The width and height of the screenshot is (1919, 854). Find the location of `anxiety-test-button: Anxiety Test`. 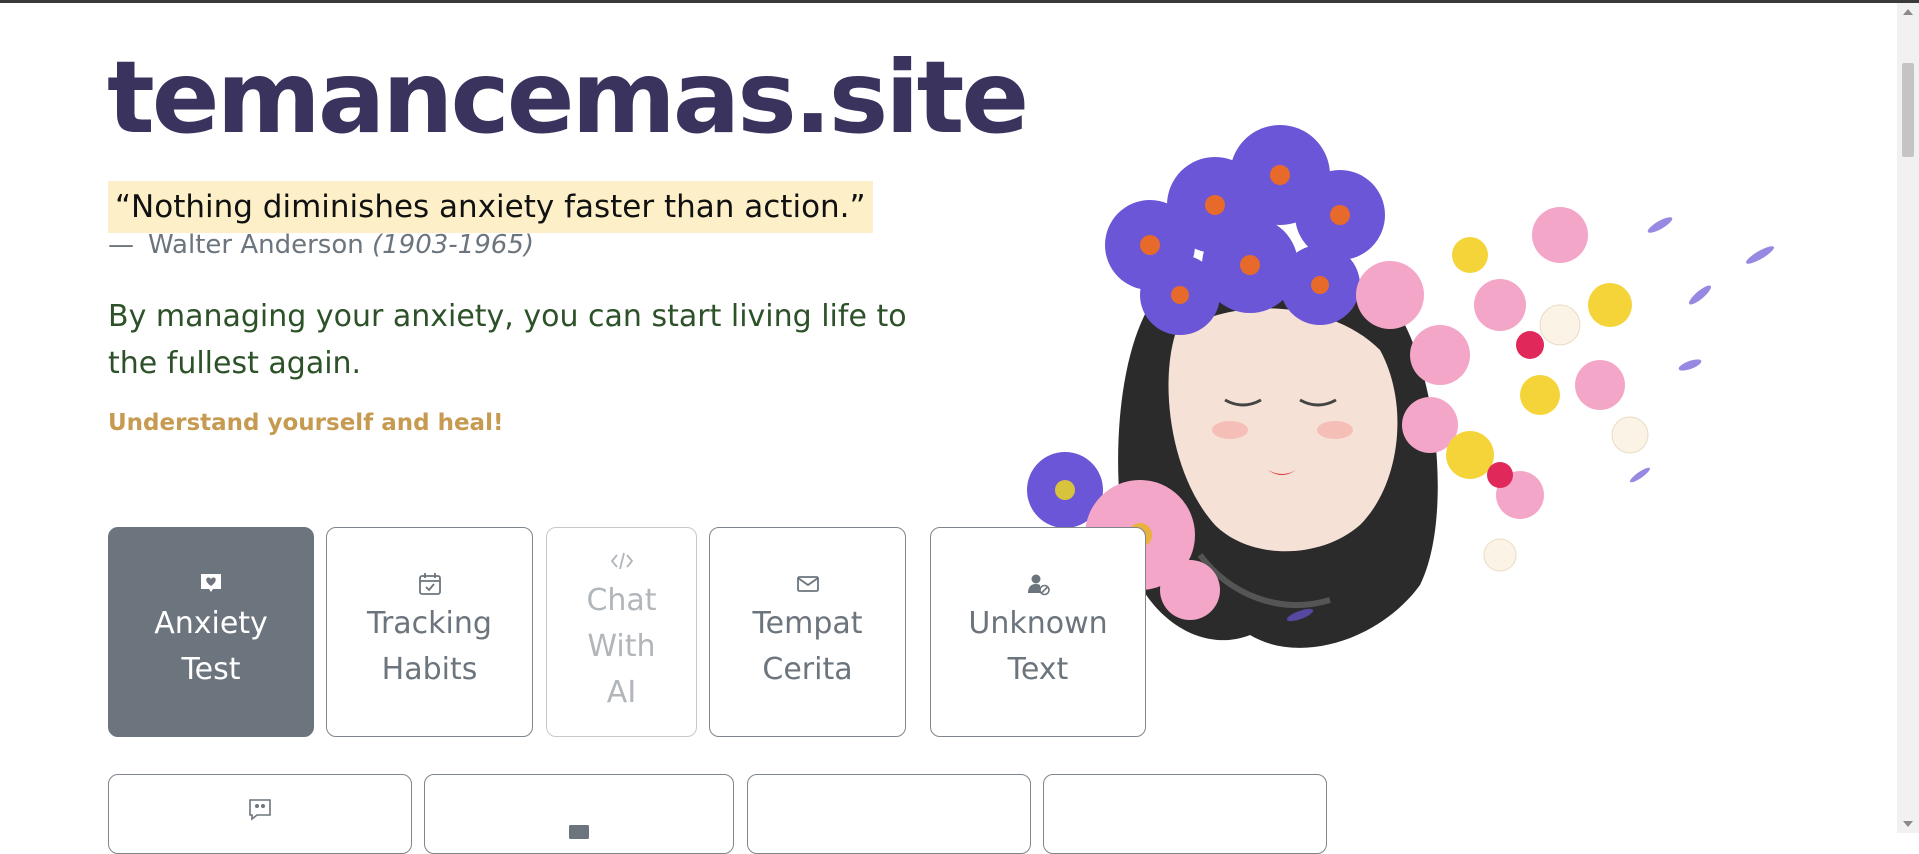

anxiety-test-button: Anxiety Test is located at coordinates (211, 632).